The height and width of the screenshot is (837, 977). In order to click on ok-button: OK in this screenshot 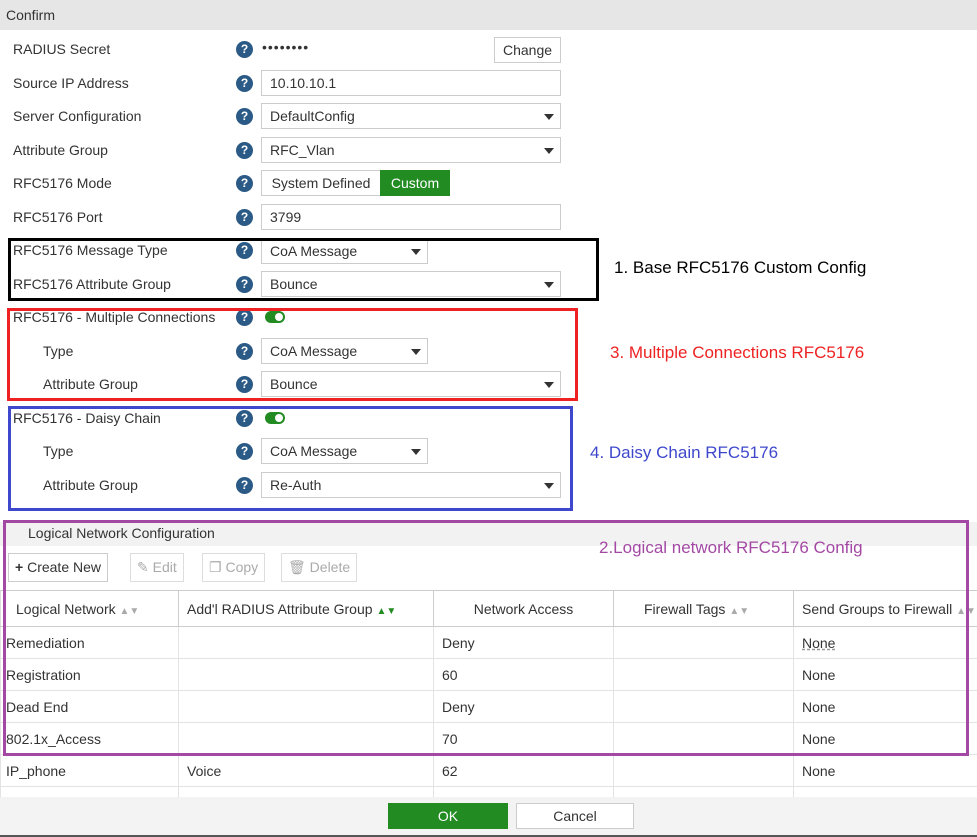, I will do `click(448, 816)`.